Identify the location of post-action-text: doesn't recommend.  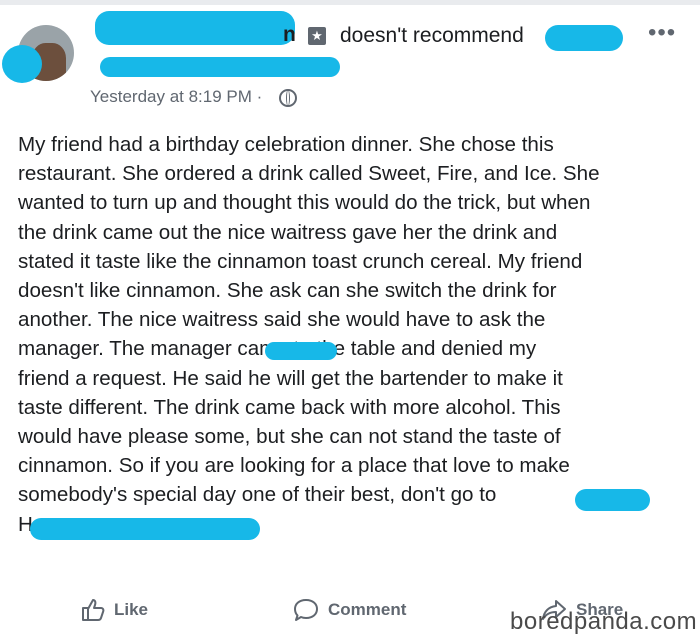
(432, 35).